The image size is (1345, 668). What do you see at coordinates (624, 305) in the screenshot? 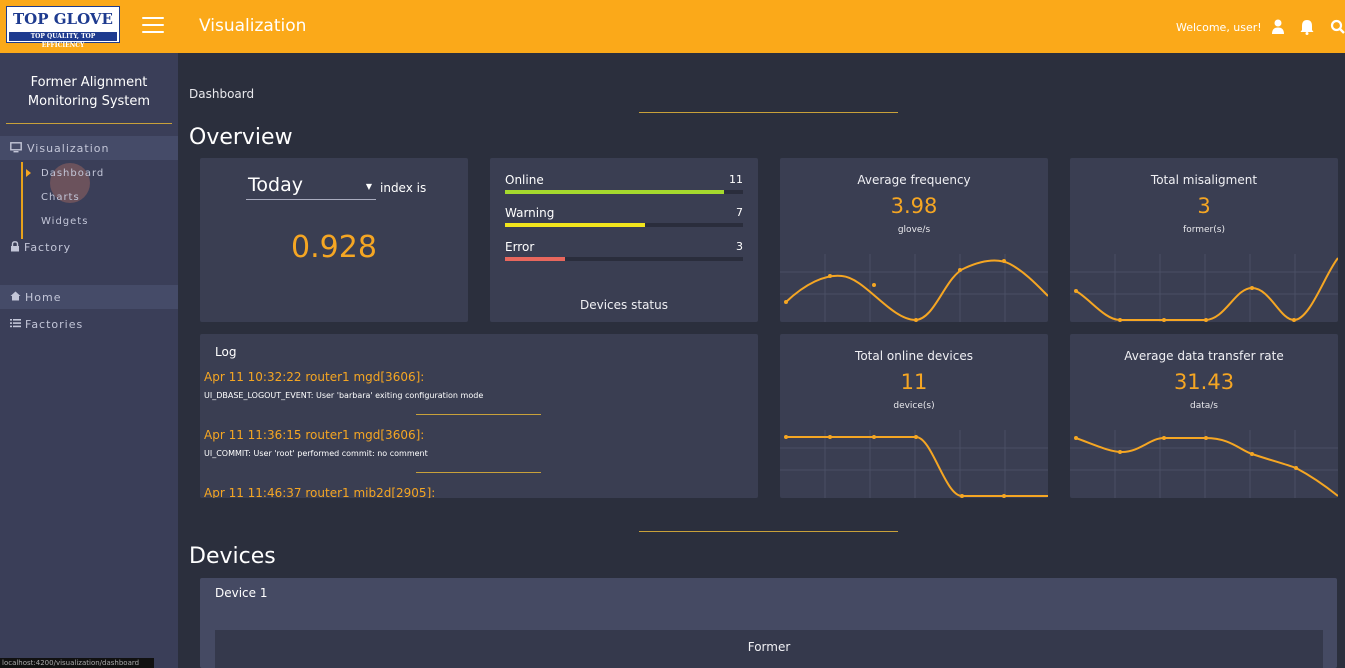
I see `devices-status-title: Devices status` at bounding box center [624, 305].